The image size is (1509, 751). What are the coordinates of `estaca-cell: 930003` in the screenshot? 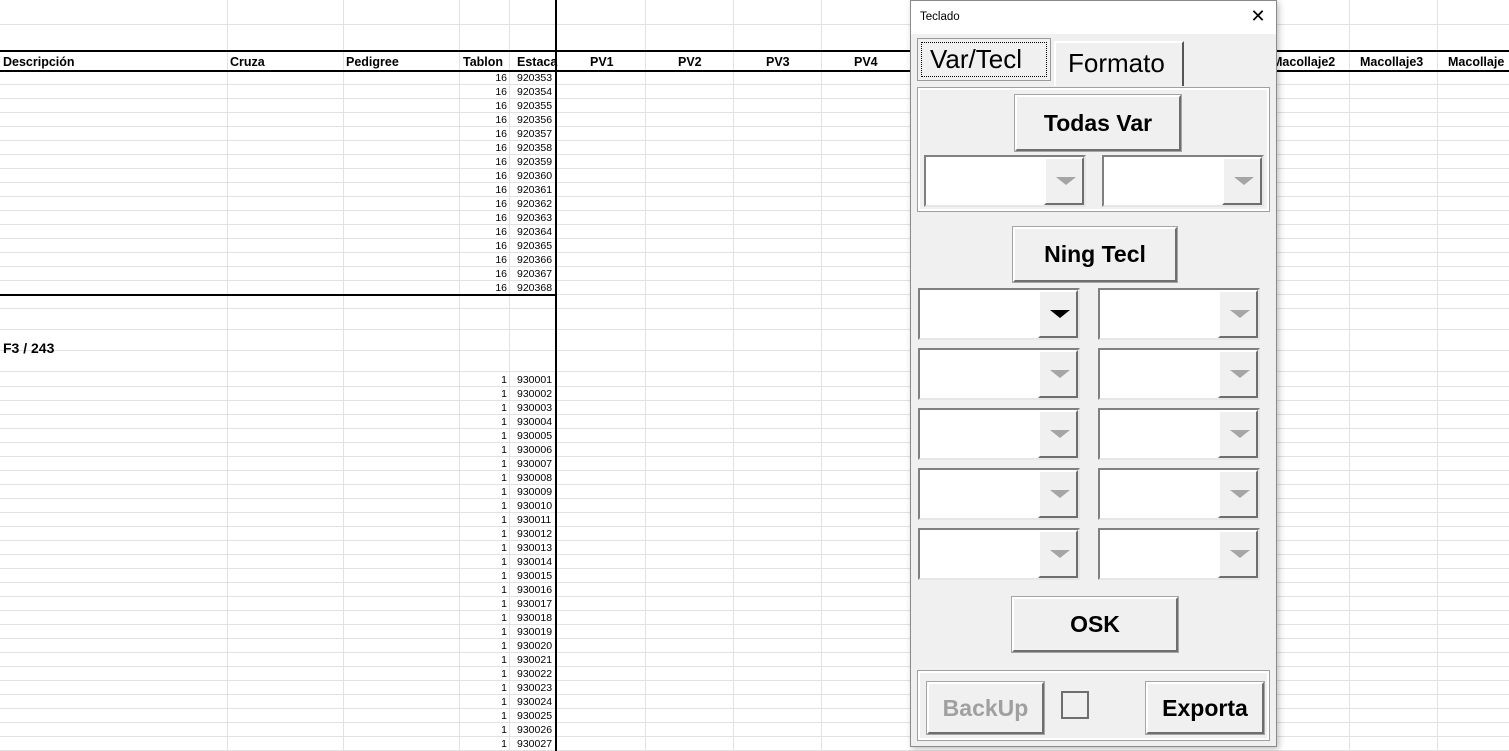 It's located at (534, 408).